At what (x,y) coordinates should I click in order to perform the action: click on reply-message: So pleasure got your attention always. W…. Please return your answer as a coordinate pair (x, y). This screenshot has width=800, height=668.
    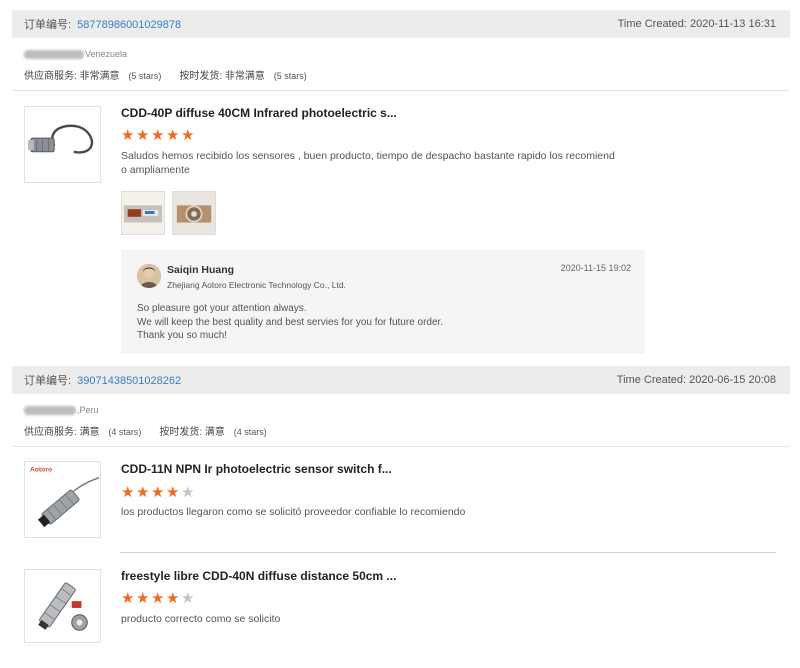
    Looking at the image, I should click on (290, 322).